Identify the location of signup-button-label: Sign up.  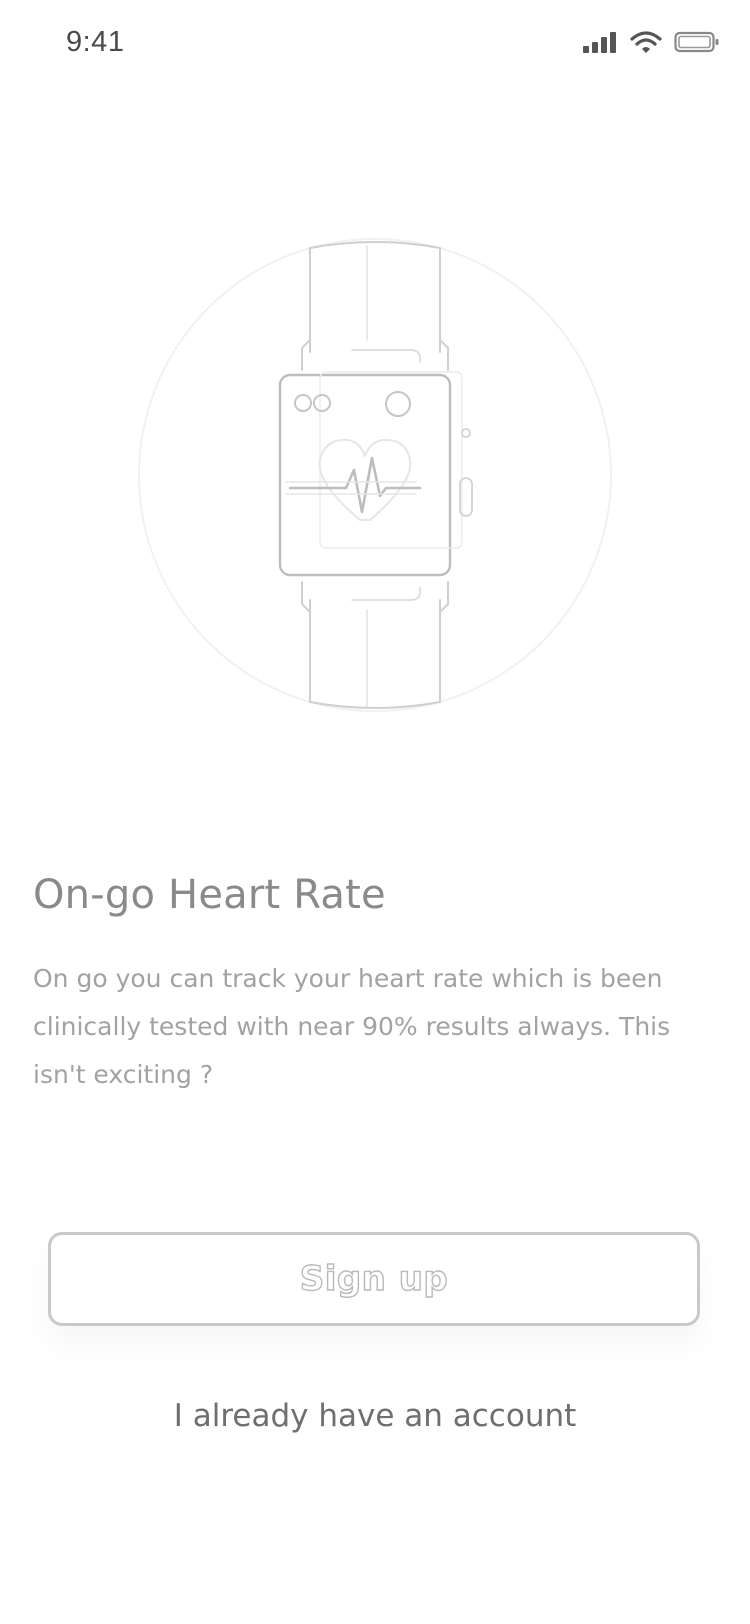
(374, 1278).